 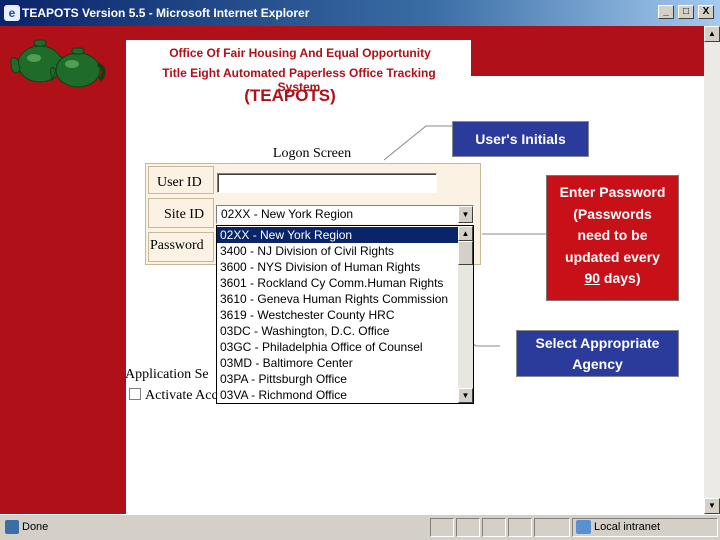 What do you see at coordinates (338, 331) in the screenshot?
I see `site-option: 03DC - Washington, D.C. Office` at bounding box center [338, 331].